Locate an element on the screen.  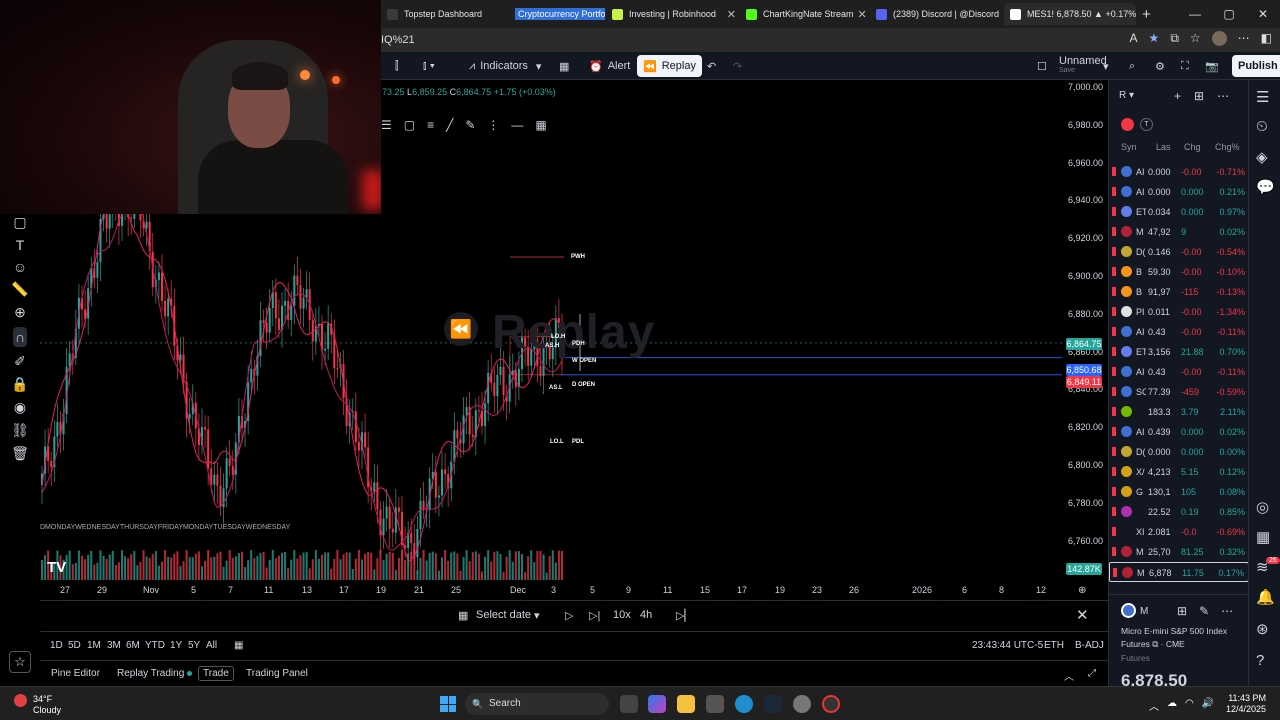
store-icon is located at coordinates (715, 704).